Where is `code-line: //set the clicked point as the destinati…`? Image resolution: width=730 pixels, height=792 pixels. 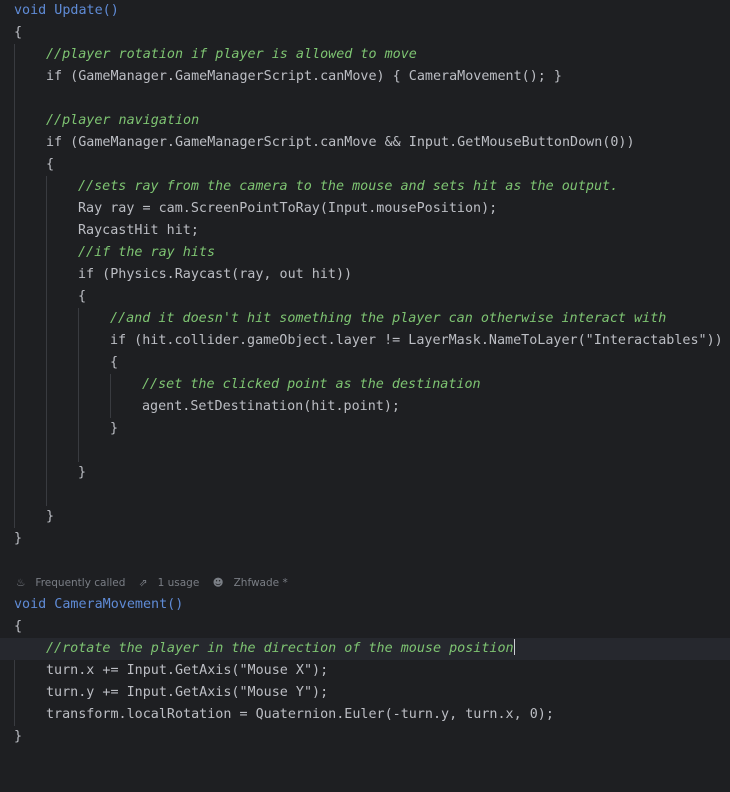 code-line: //set the clicked point as the destinati… is located at coordinates (365, 385).